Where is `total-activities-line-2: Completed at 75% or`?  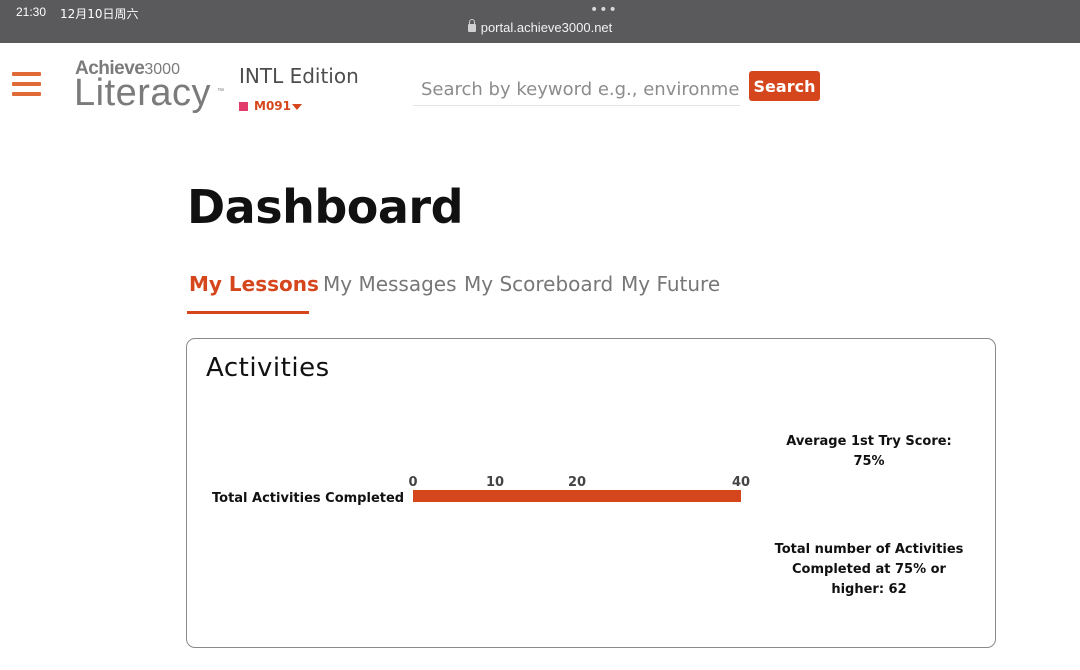 total-activities-line-2: Completed at 75% or is located at coordinates (869, 569).